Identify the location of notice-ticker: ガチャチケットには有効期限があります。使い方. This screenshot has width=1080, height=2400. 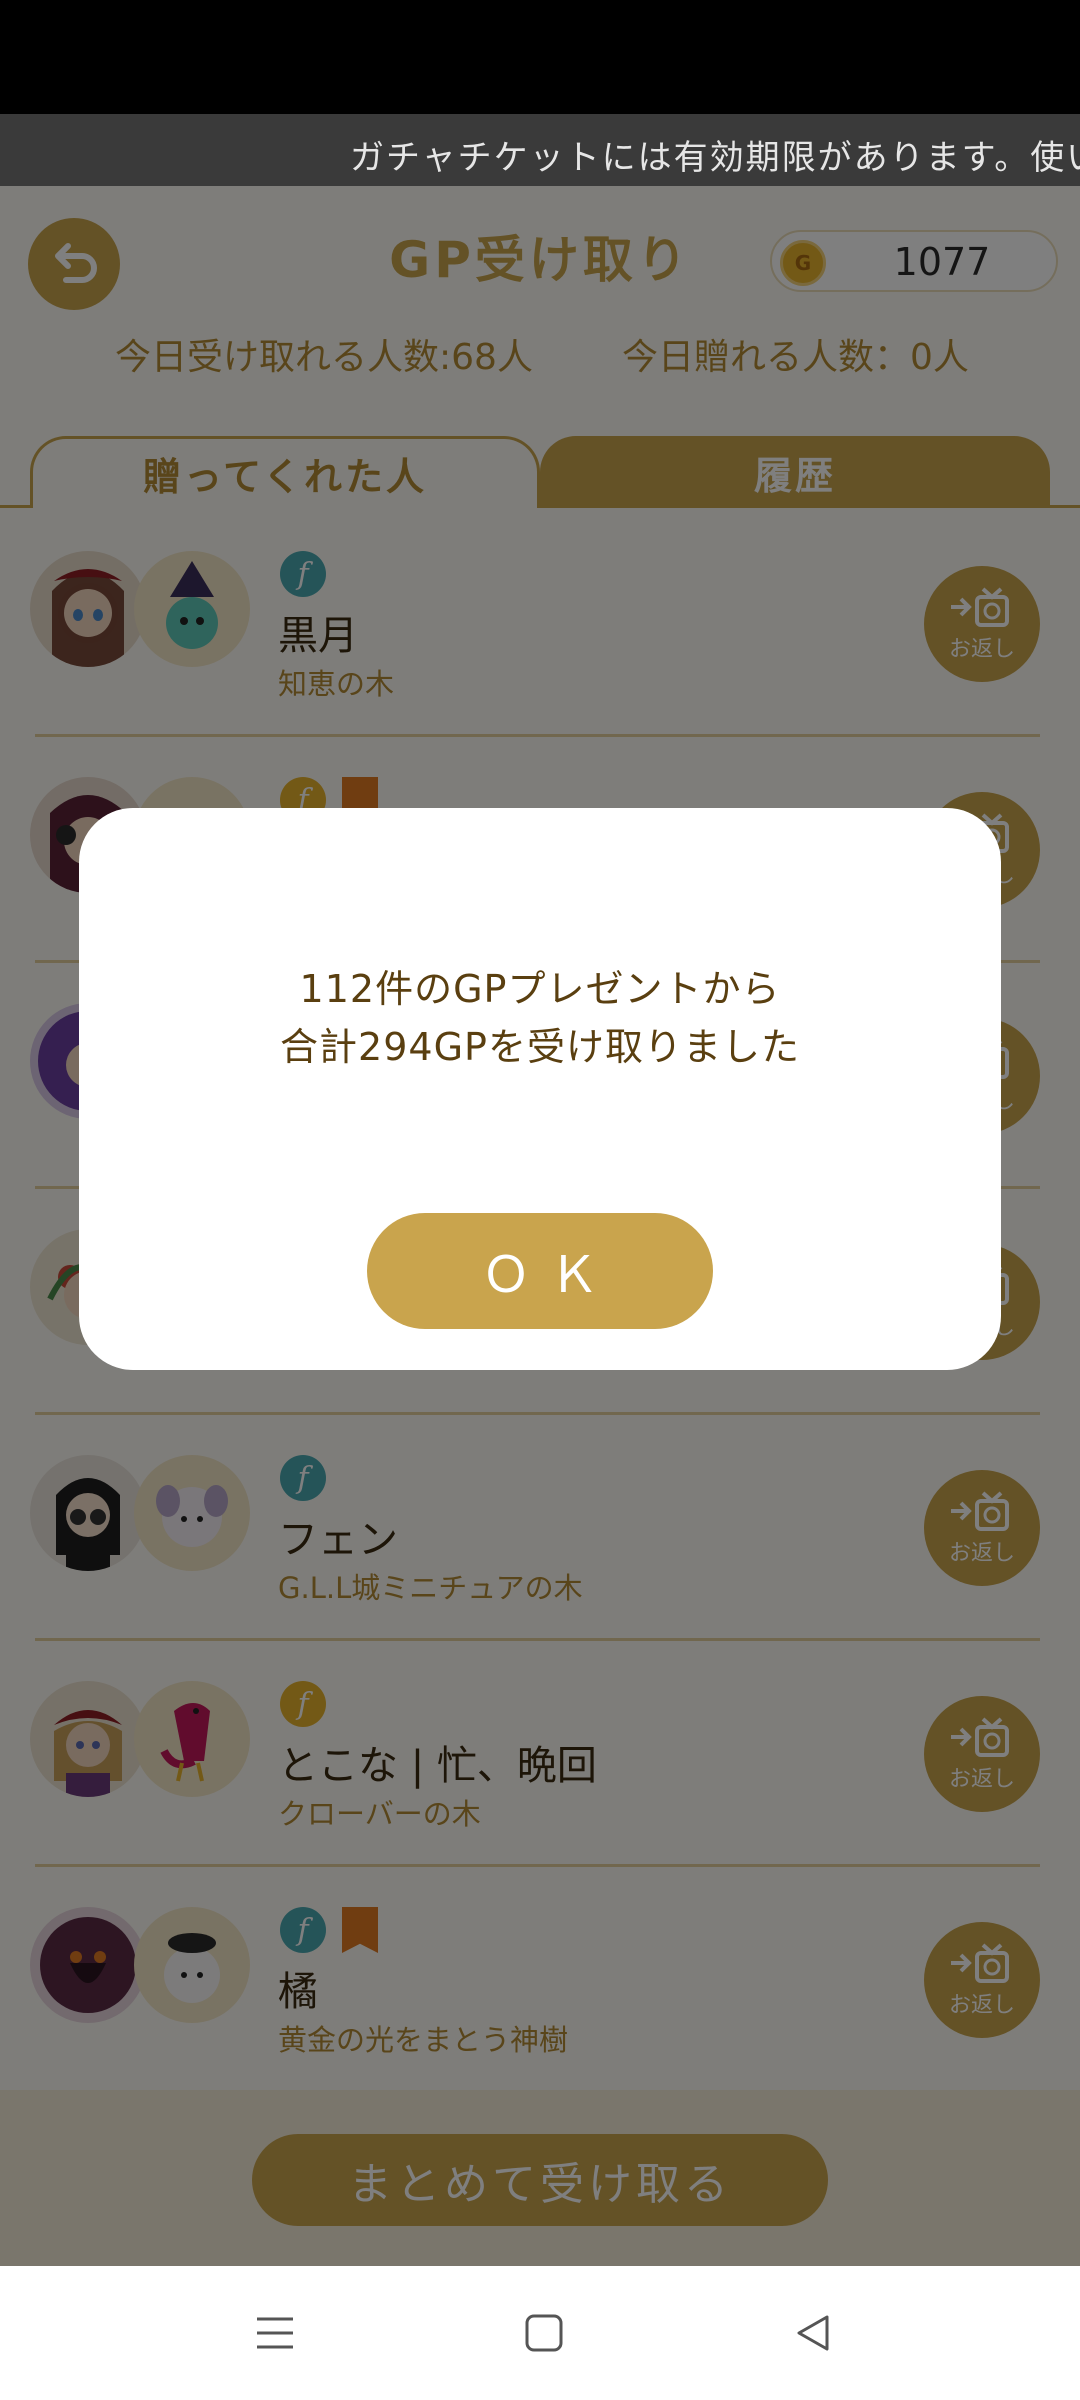
(540, 150).